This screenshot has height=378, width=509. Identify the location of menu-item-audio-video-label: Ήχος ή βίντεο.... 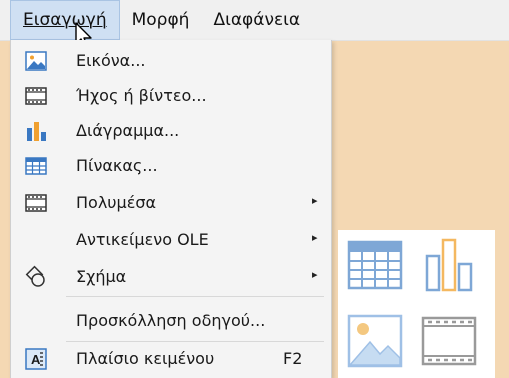
(141, 95).